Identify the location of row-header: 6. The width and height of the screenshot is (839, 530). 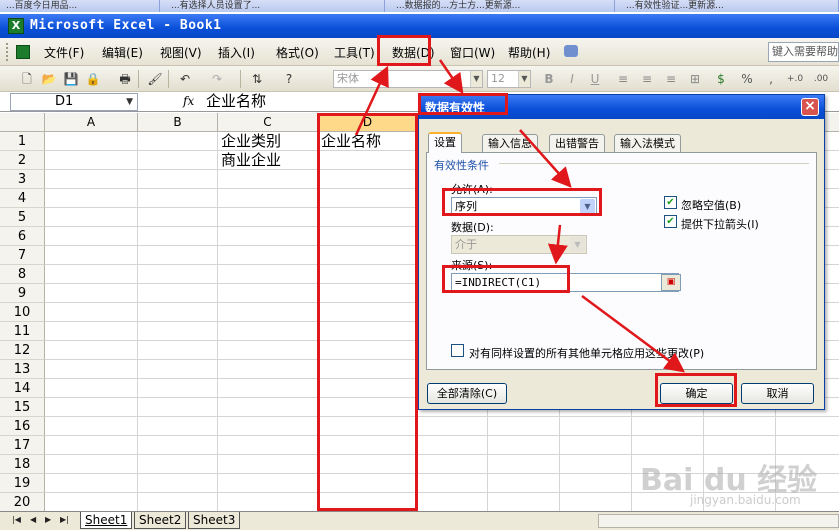
(22, 236).